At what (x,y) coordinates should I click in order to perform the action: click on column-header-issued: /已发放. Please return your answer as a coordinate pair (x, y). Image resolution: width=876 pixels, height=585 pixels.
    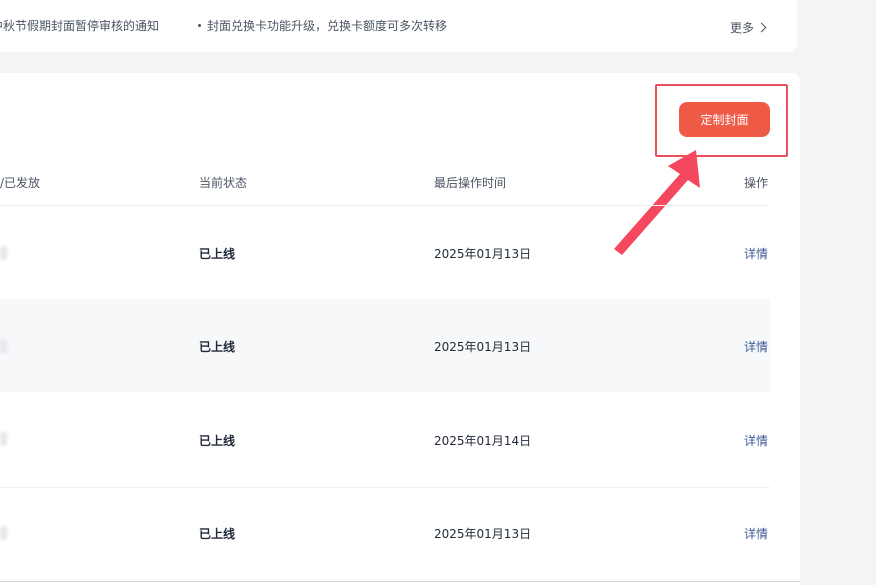
    Looking at the image, I should click on (20, 183).